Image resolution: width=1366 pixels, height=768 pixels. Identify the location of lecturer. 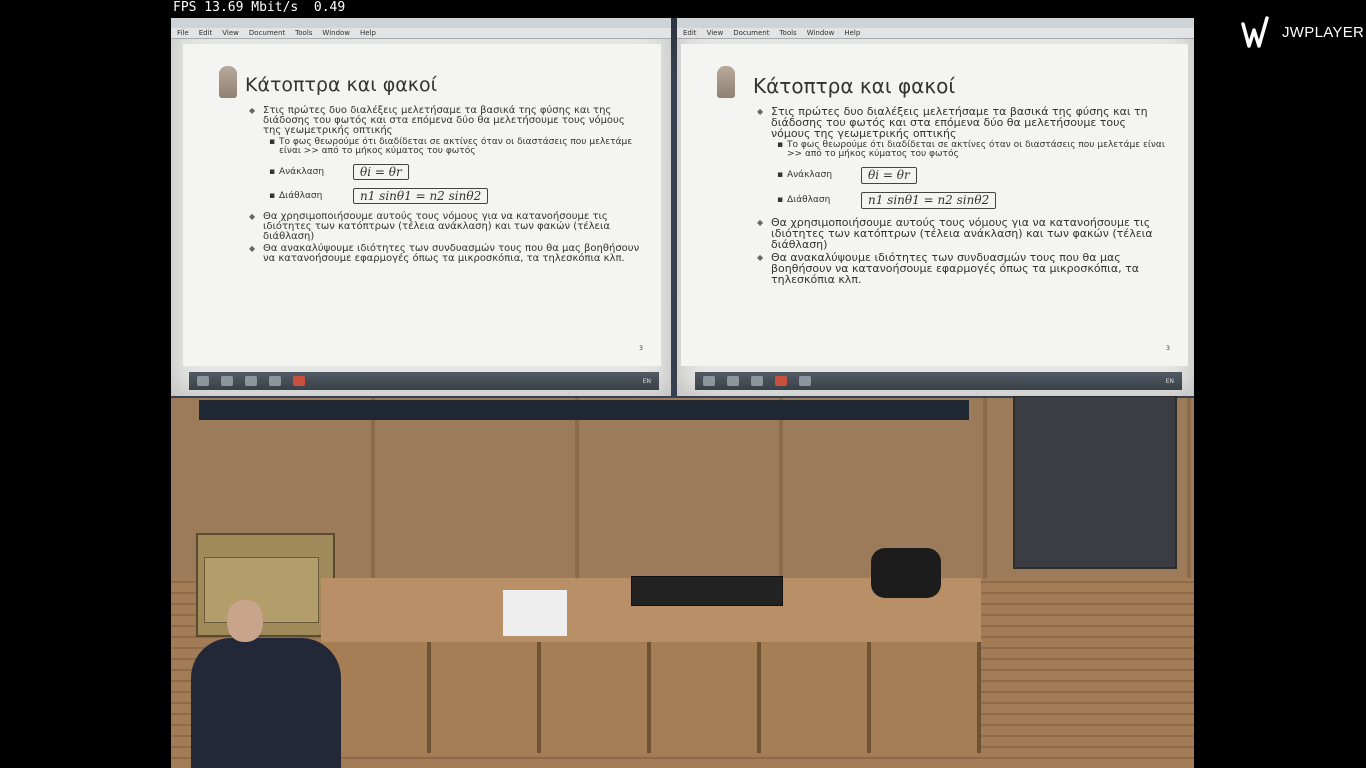
(266, 683).